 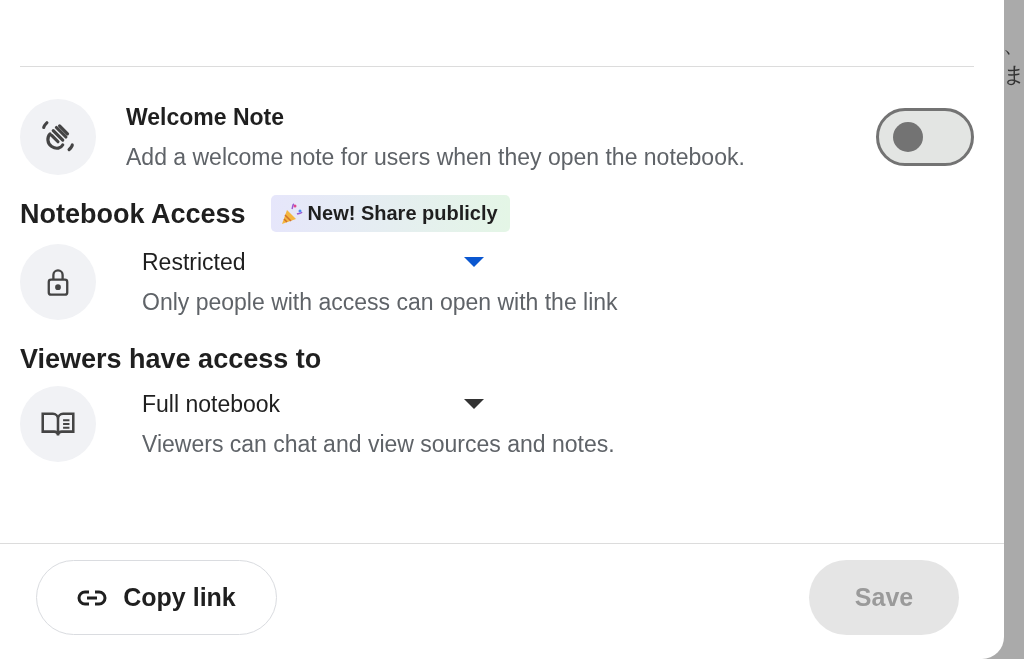 I want to click on access-dropdown: Restricted, so click(x=313, y=262).